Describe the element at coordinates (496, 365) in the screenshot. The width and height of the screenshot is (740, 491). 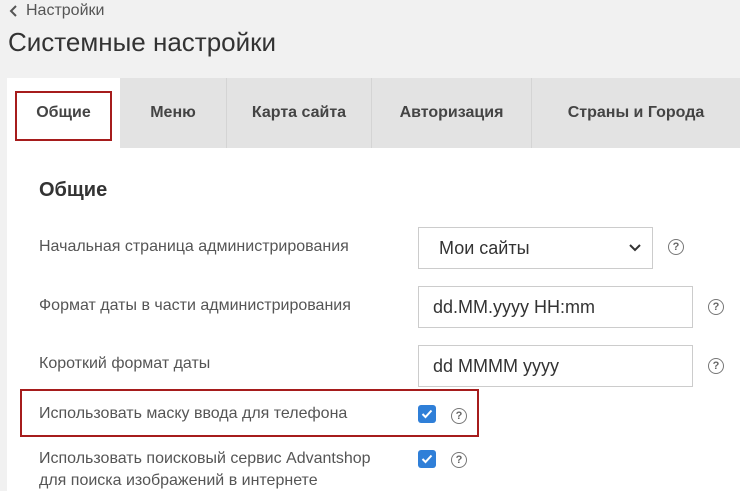
I see `input-value: dd MMMM yyyy` at that location.